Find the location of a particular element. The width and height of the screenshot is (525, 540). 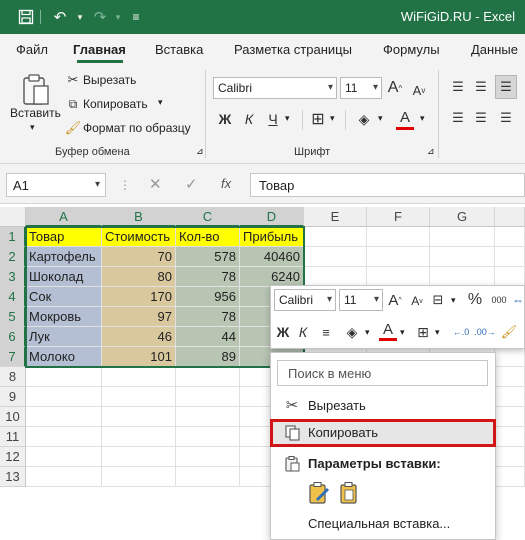

cell: Шоколад is located at coordinates (64, 277).